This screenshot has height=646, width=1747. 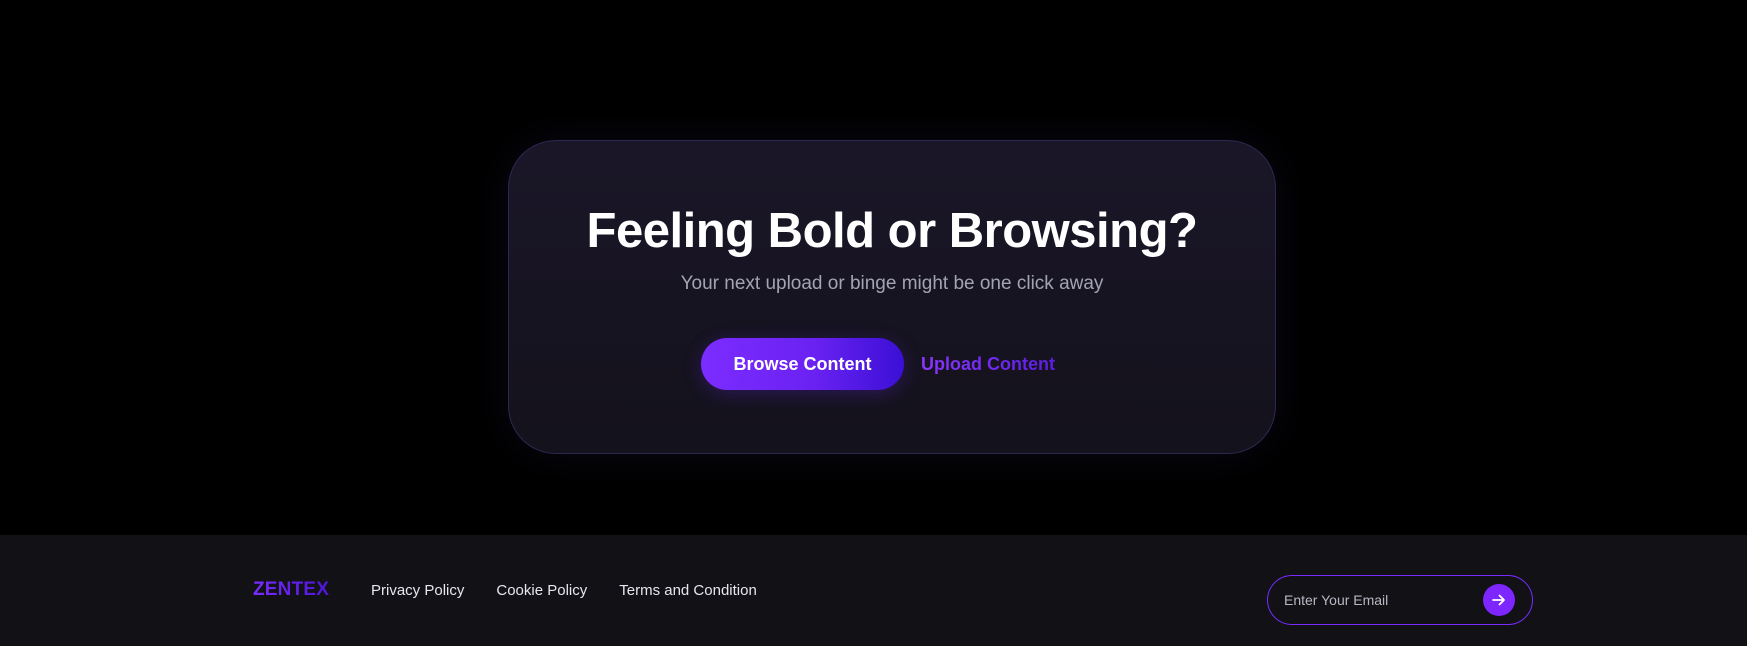 I want to click on cookie-policy-link: Cookie Policy, so click(x=541, y=590).